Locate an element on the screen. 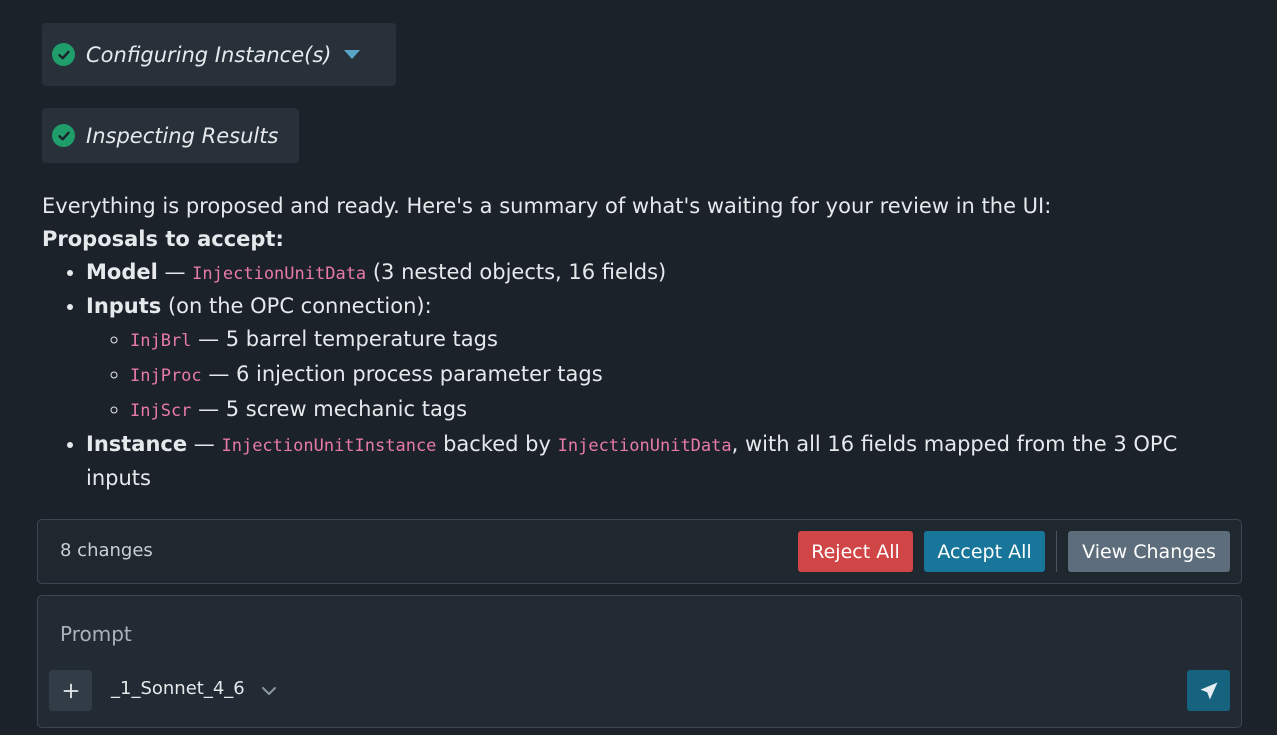  proposals-heading: Proposals to accept: is located at coordinates (163, 238).